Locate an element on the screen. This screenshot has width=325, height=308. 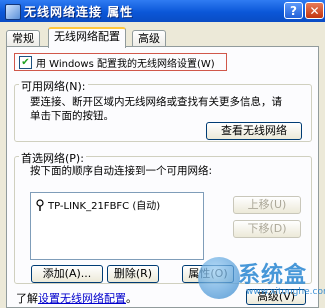
available-description-line1: 要连接、断开区域内无线网络或查找有关更多信息，请 is located at coordinates (156, 102).